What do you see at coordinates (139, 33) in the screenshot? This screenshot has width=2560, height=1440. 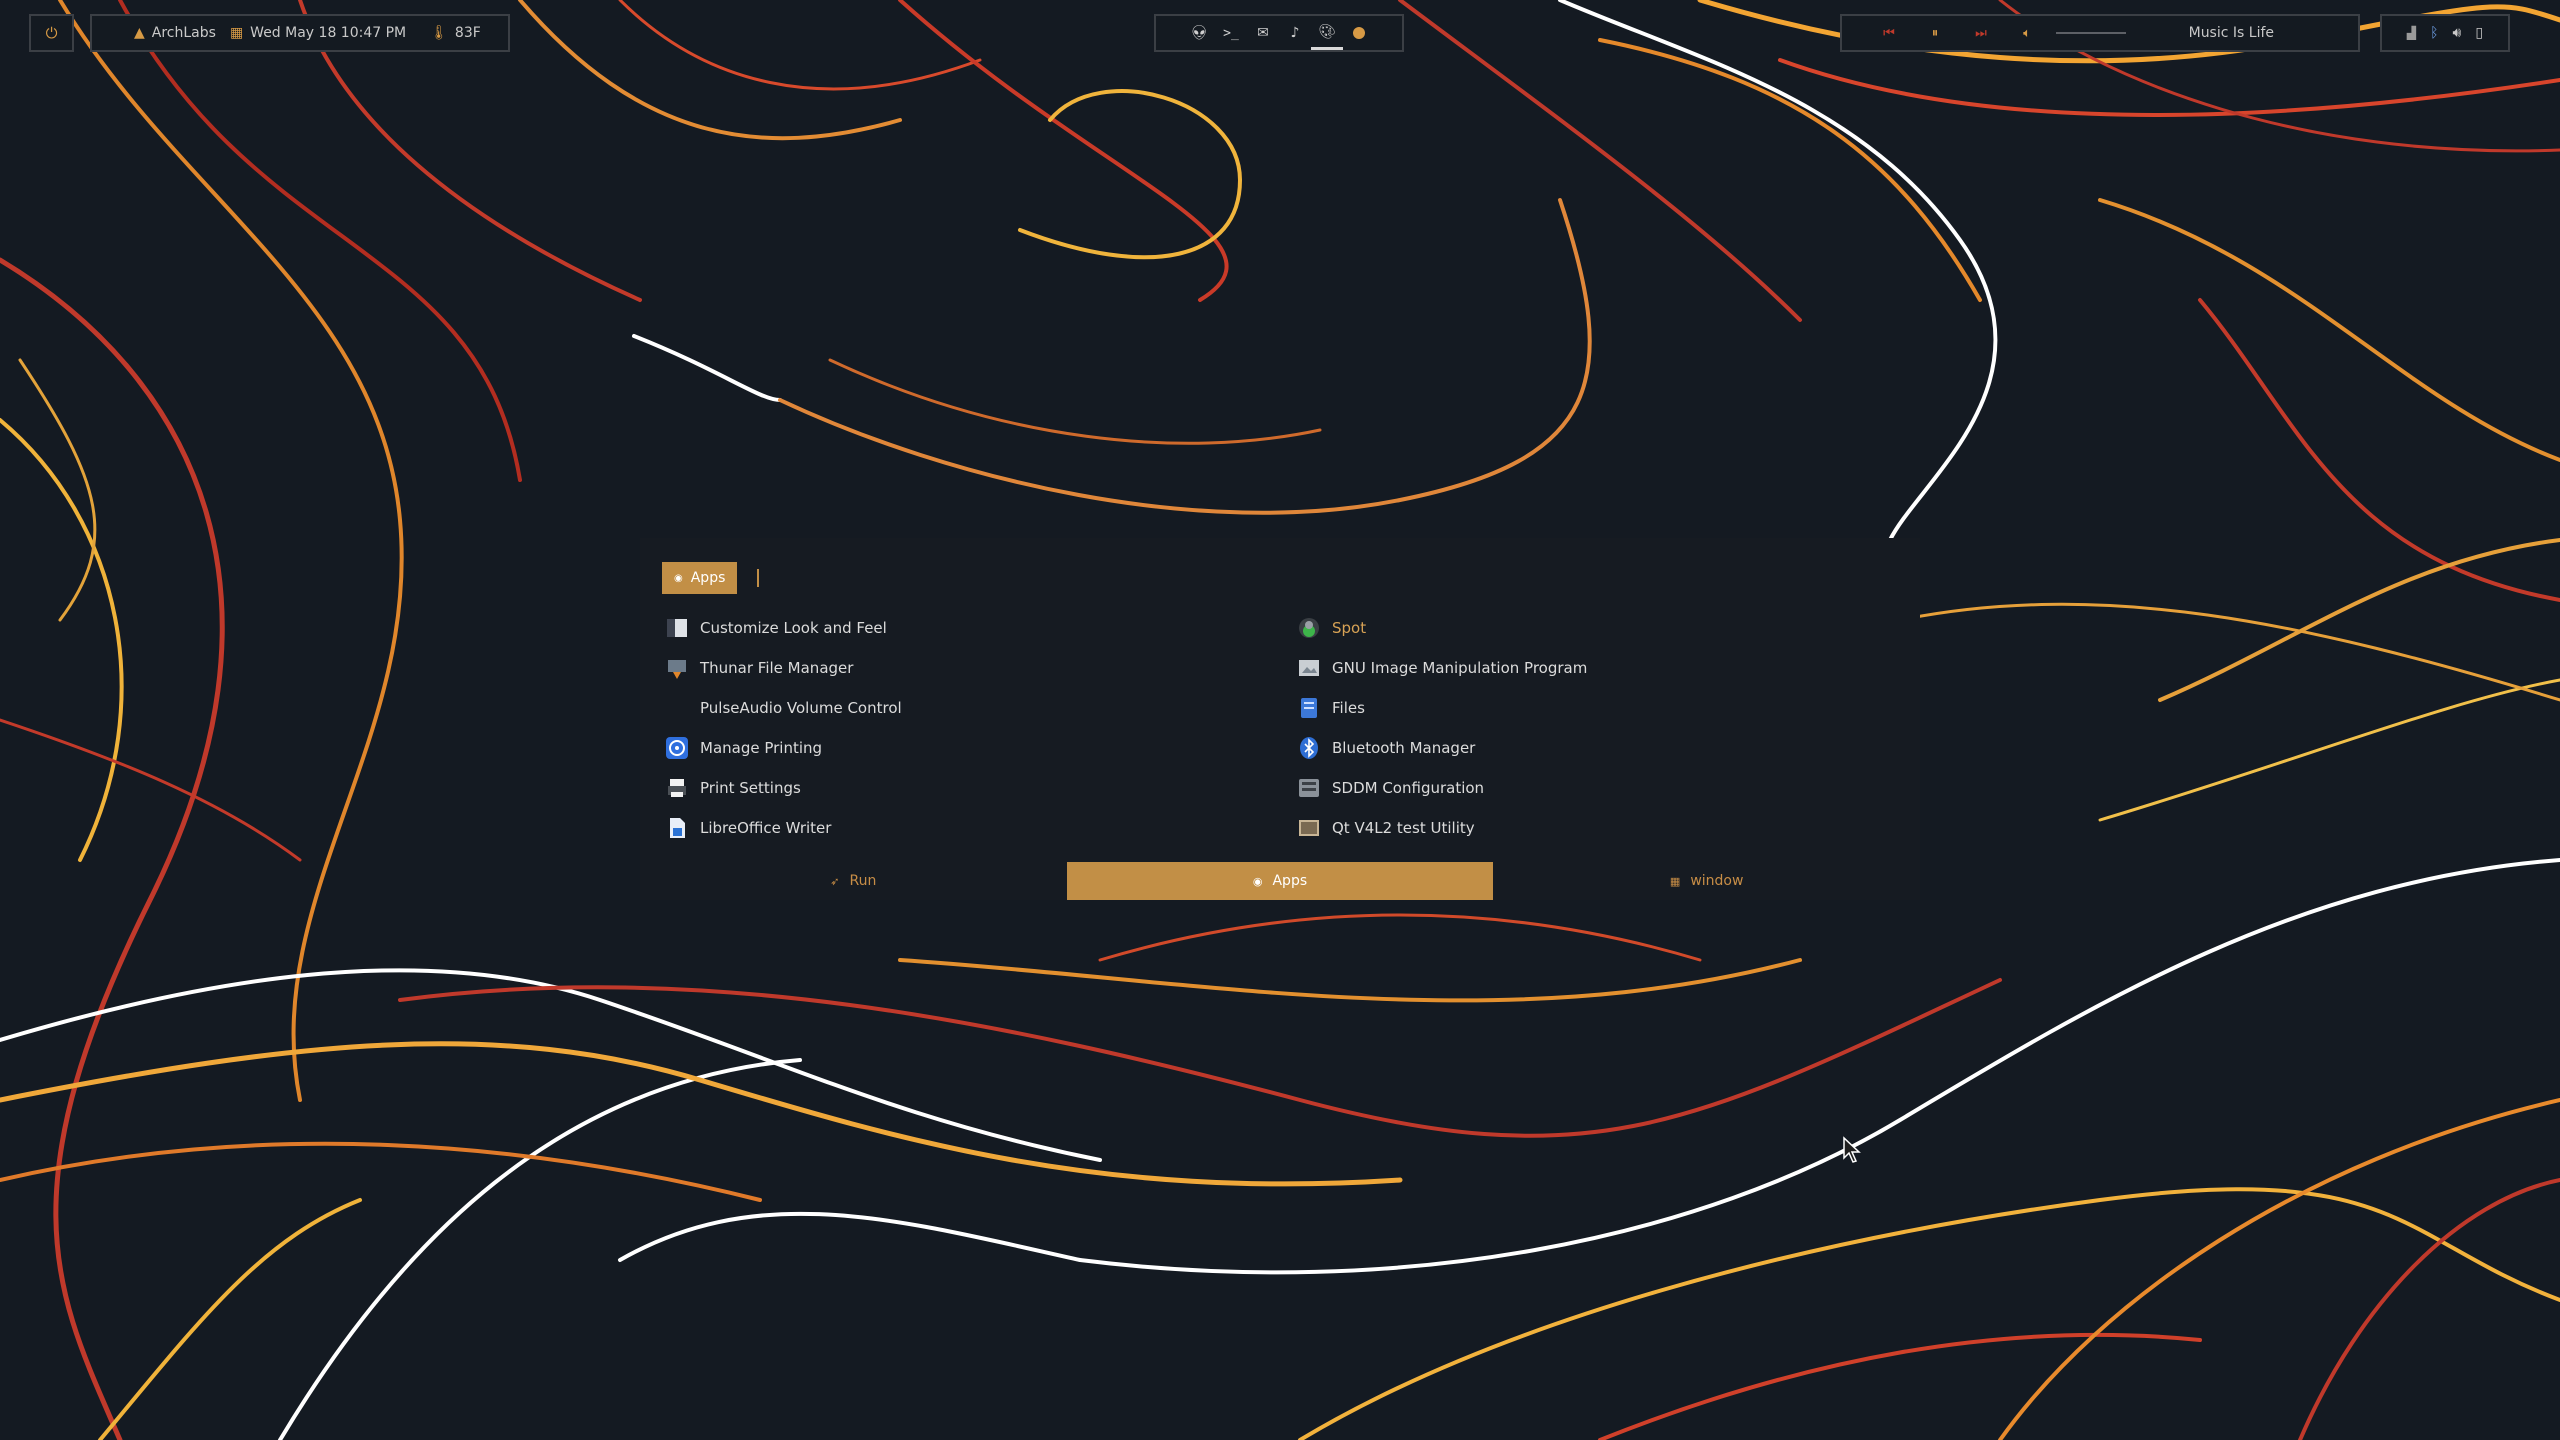 I see `archlinux-icon: ▲` at bounding box center [139, 33].